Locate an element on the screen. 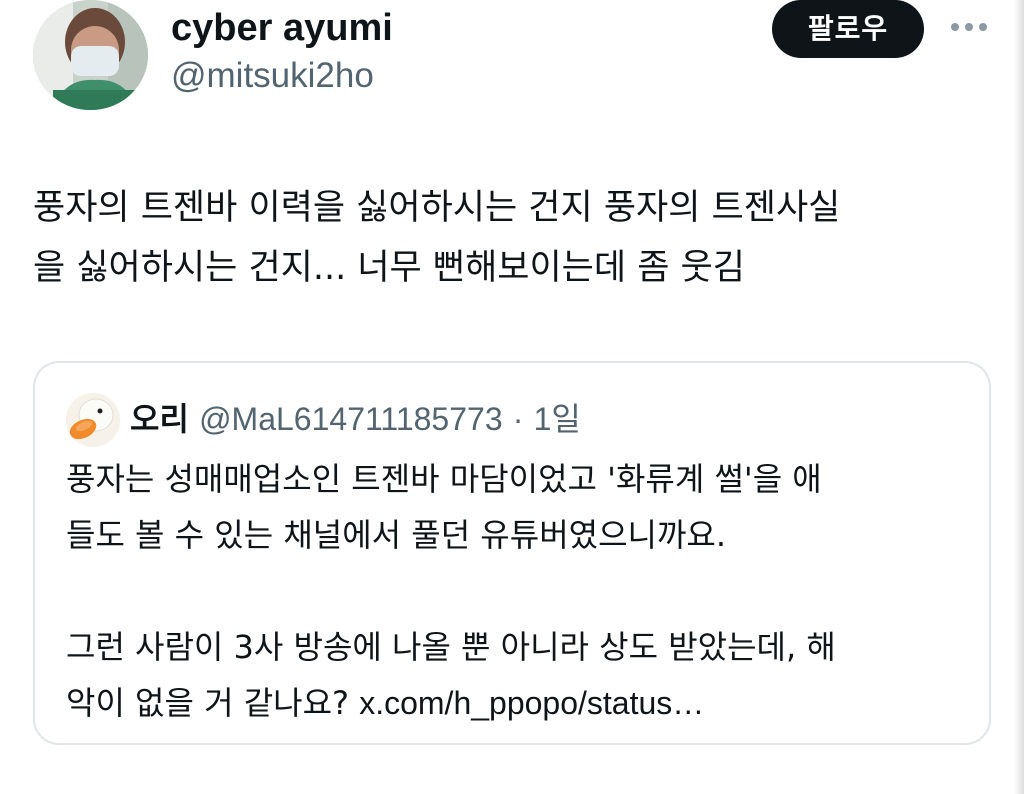 The height and width of the screenshot is (794, 1024). quote-author-handle: @MaL614711185773 is located at coordinates (351, 419).